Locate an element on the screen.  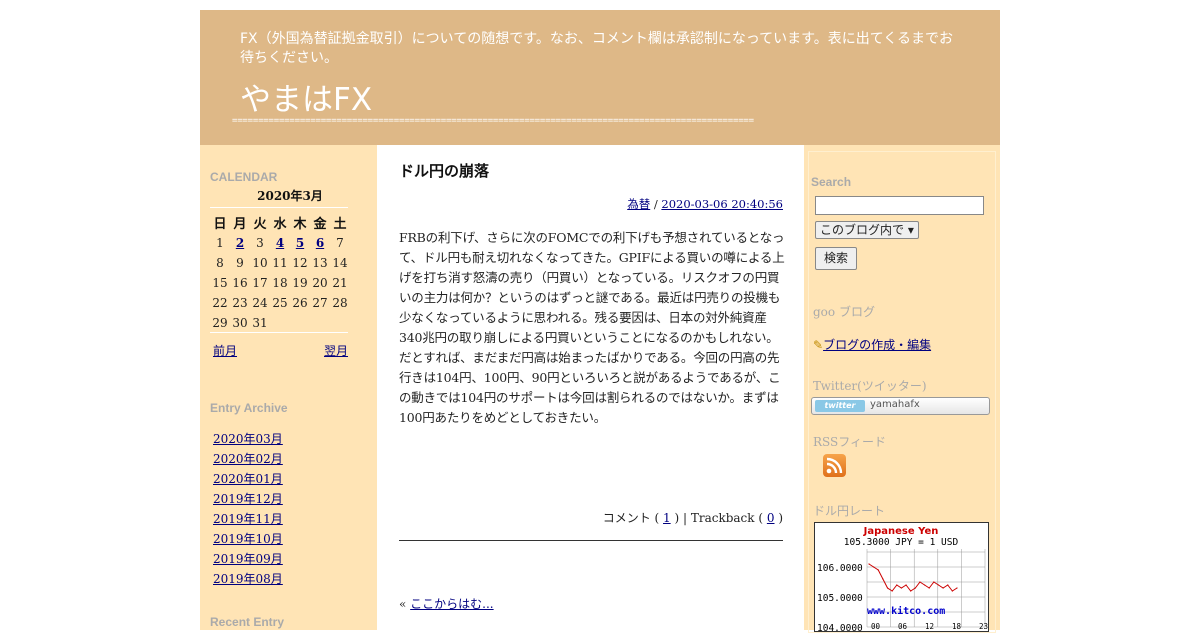
calendar-day: 27 is located at coordinates (320, 303).